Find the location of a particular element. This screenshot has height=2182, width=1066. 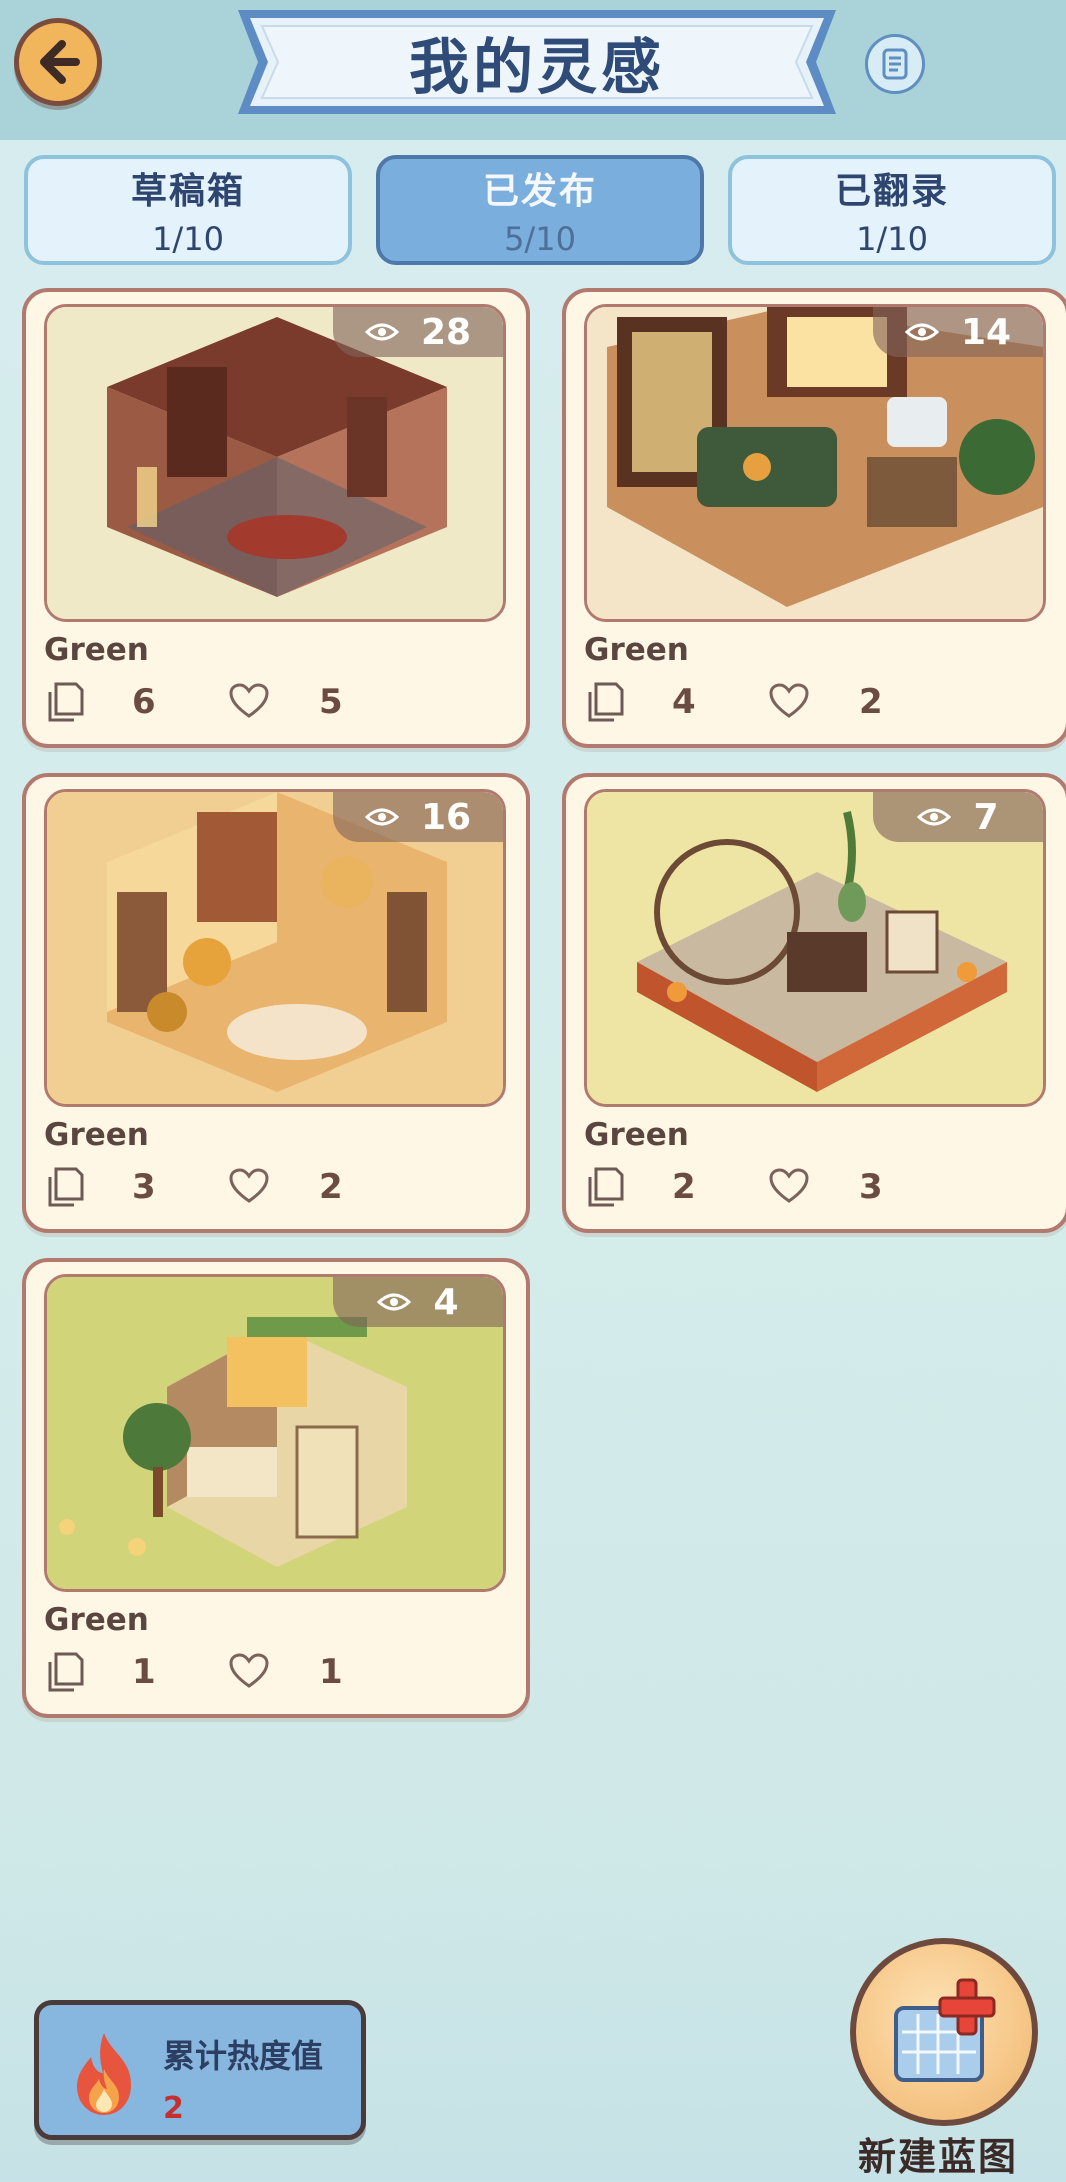

notes-button is located at coordinates (895, 64).